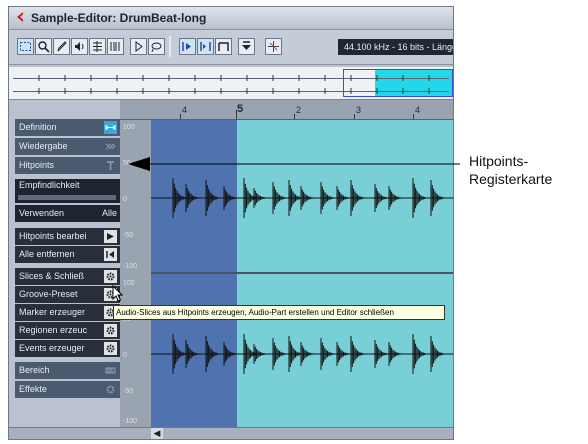 This screenshot has height=444, width=588. What do you see at coordinates (294, 164) in the screenshot?
I see `callout-arrow` at bounding box center [294, 164].